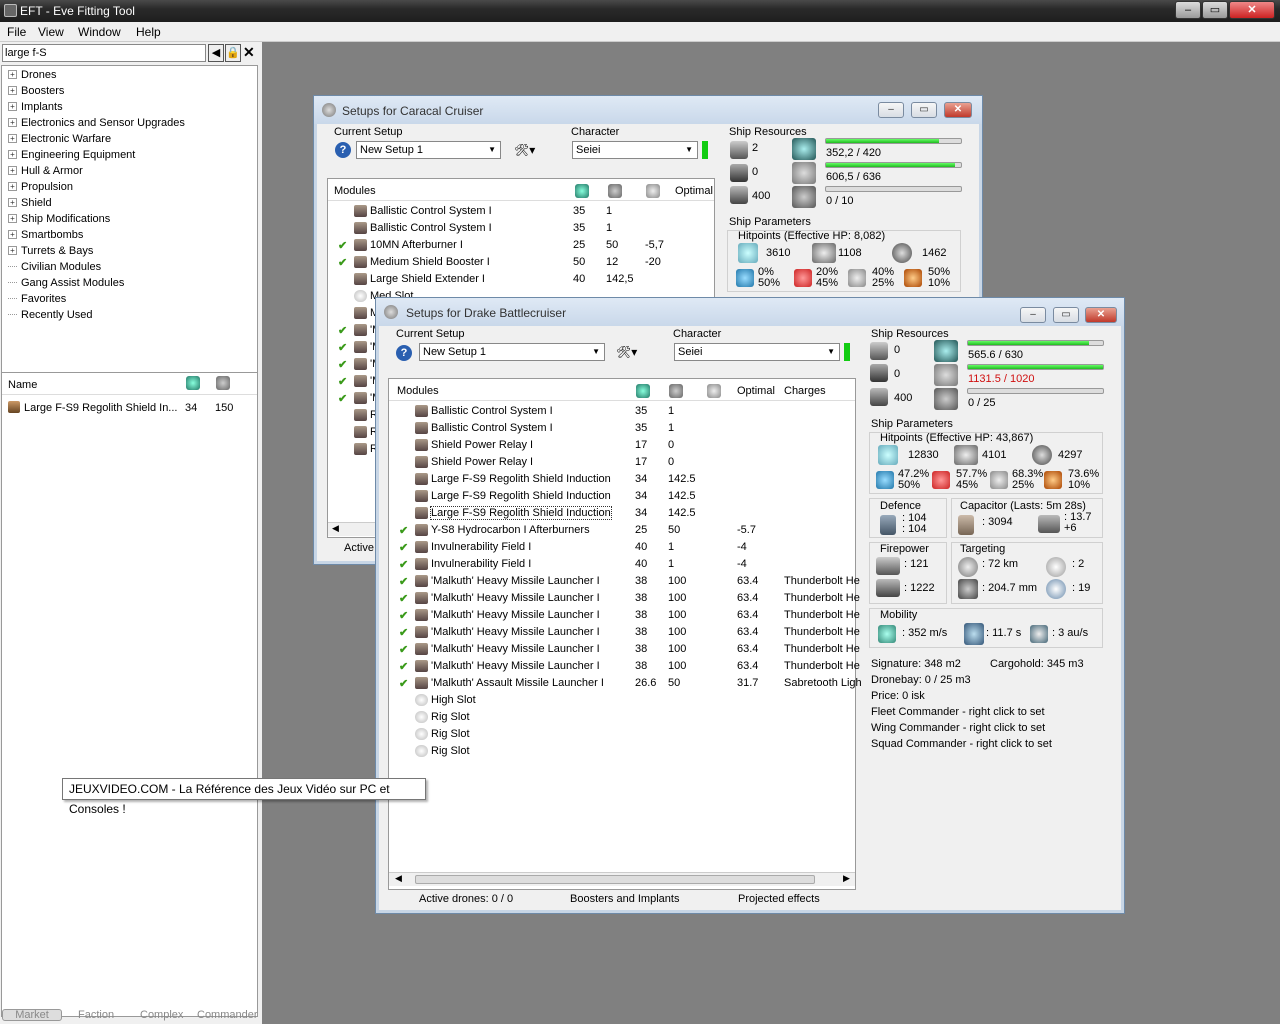  I want to click on module-row: ✔ Y-S8 Hydrocarbon I Afterburners 25 50 -5.7, so click(622, 530).